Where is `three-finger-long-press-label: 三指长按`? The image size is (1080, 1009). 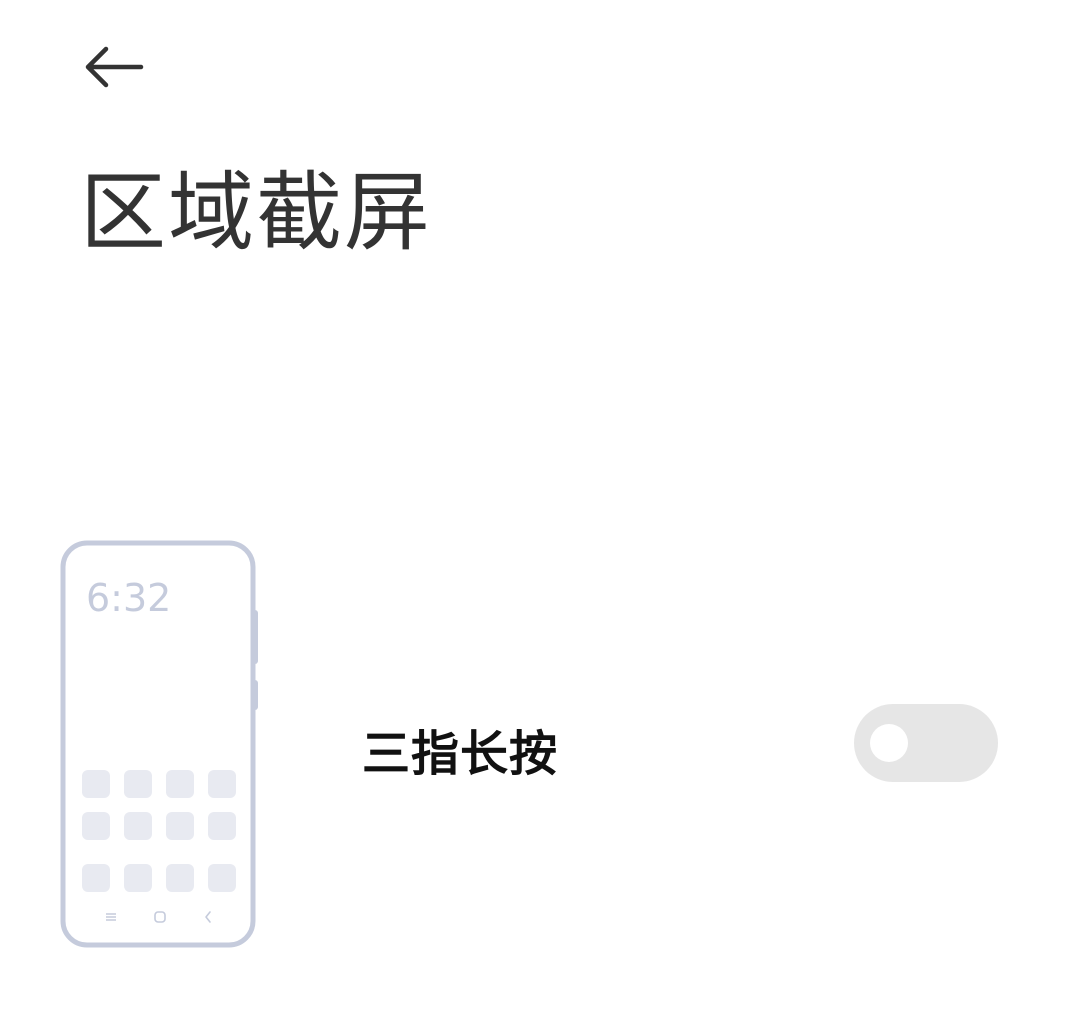
three-finger-long-press-label: 三指长按 is located at coordinates (460, 754).